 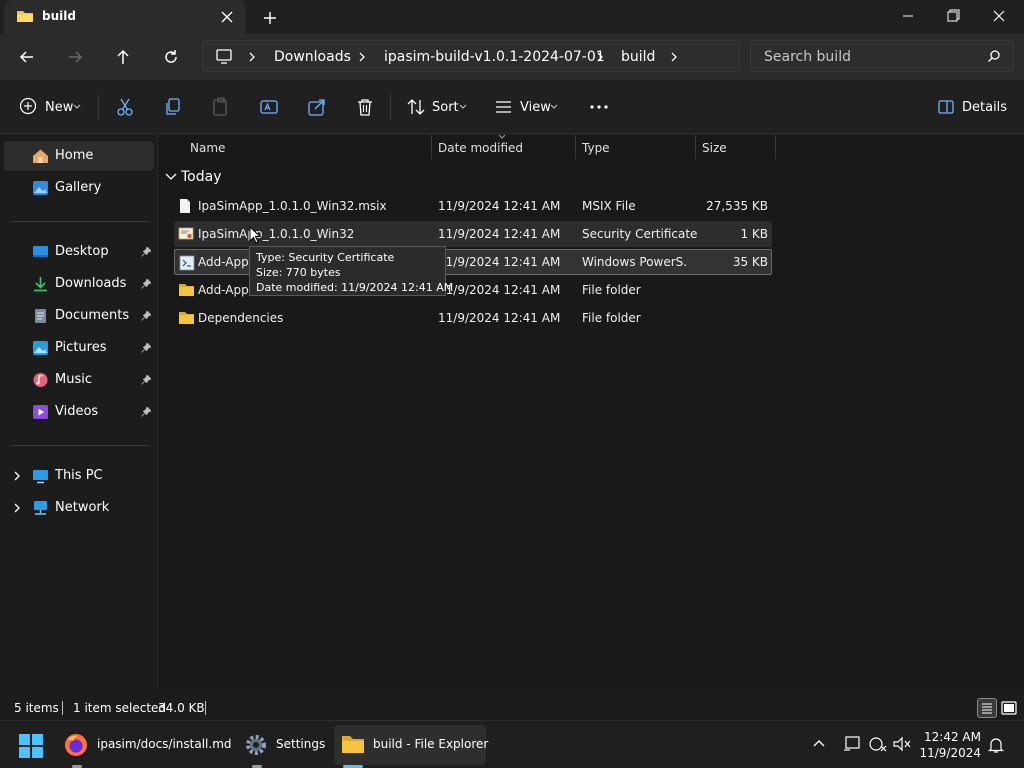 What do you see at coordinates (270, 18) in the screenshot?
I see `new-tab-icon` at bounding box center [270, 18].